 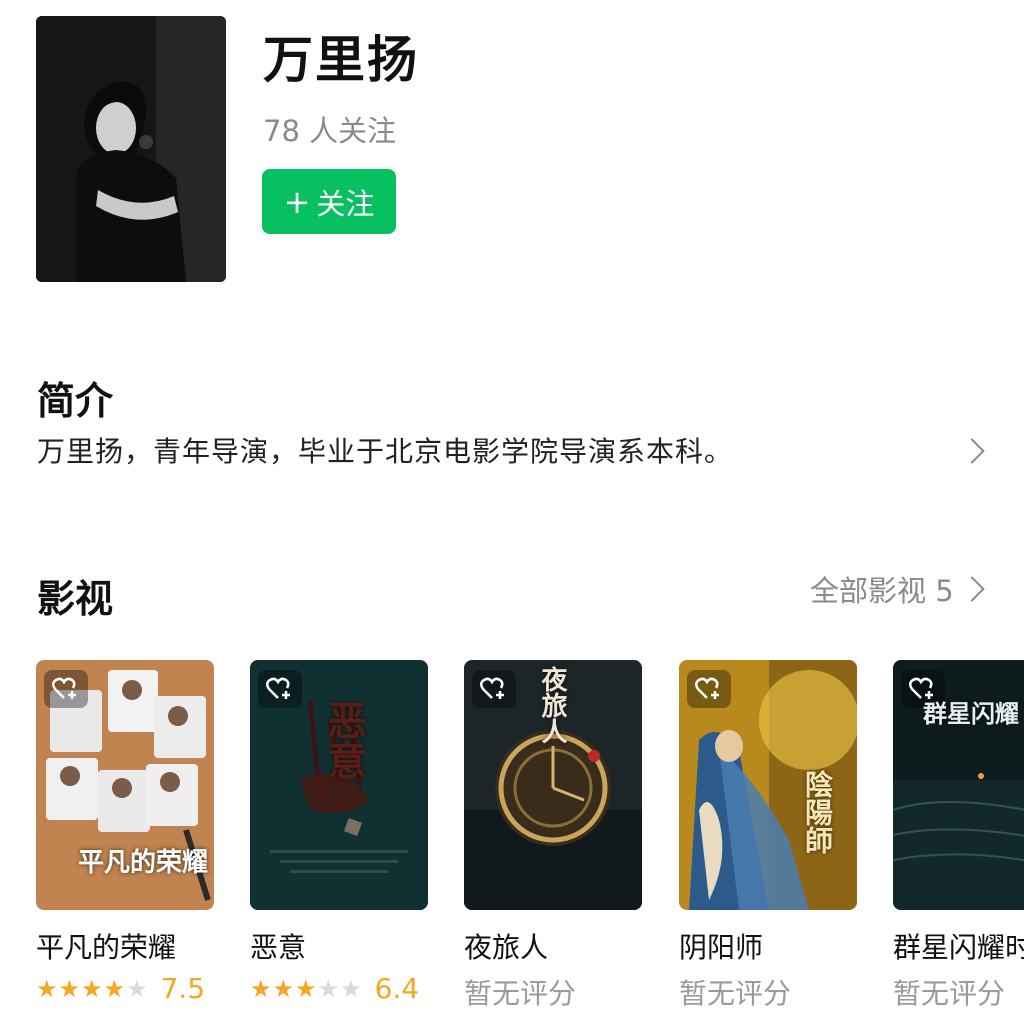 What do you see at coordinates (817, 812) in the screenshot?
I see `poster-title: 陰陽師` at bounding box center [817, 812].